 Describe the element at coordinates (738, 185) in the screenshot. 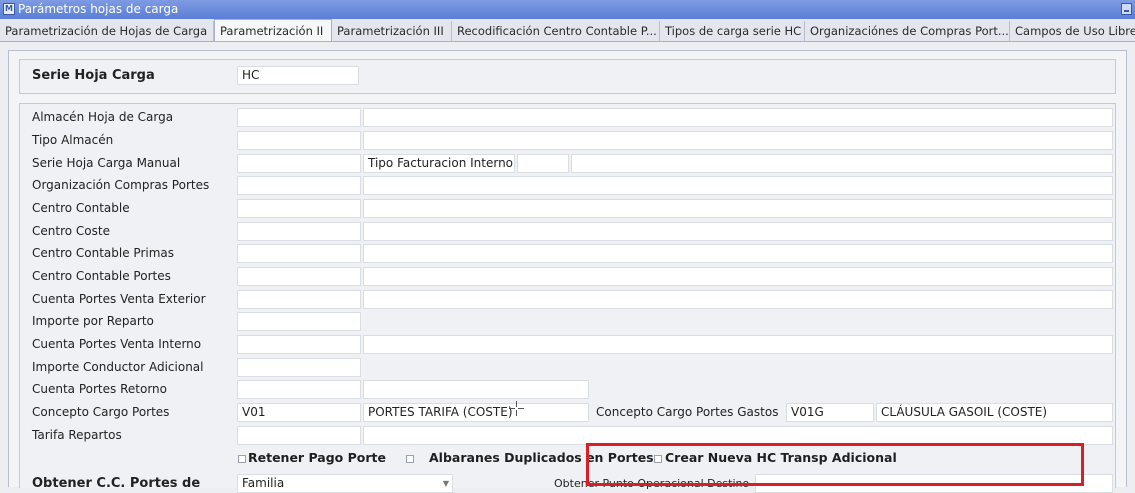

I see `organizacion-compras-portes-desc` at that location.